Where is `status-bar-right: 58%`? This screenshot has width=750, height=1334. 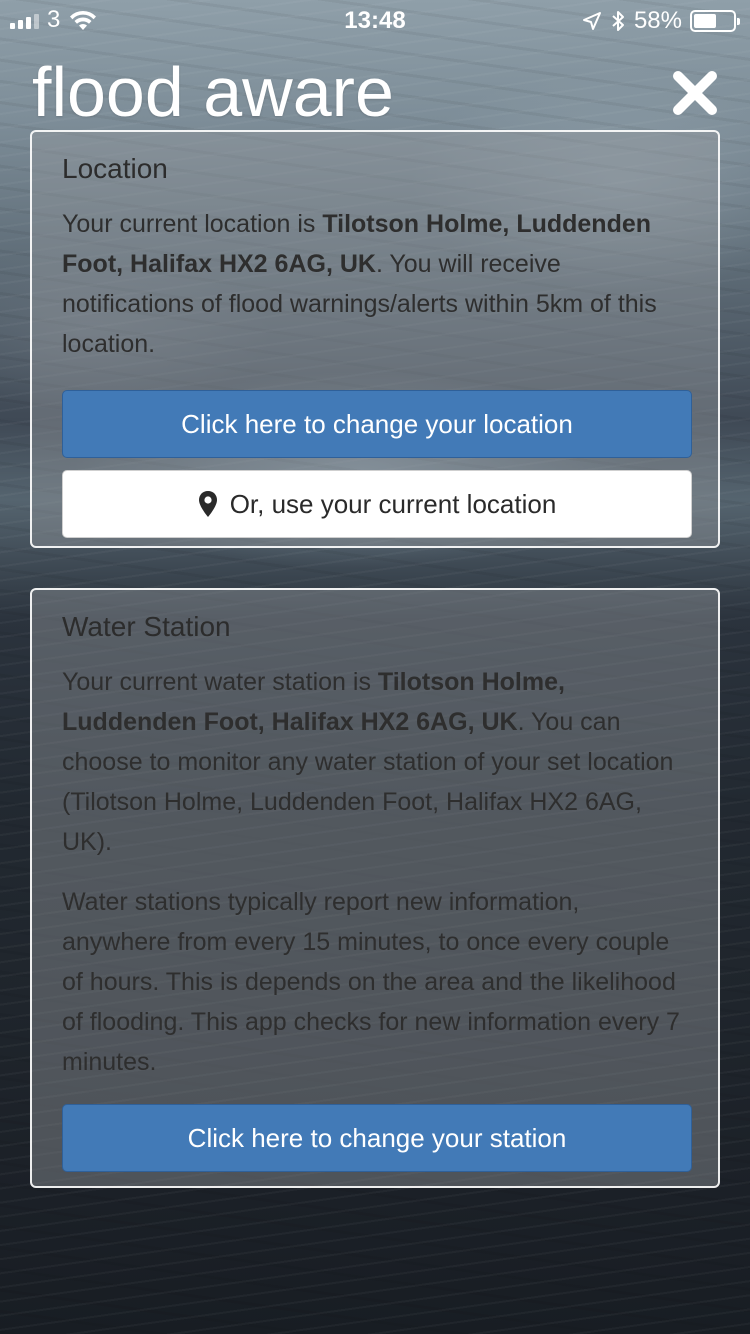 status-bar-right: 58% is located at coordinates (661, 21).